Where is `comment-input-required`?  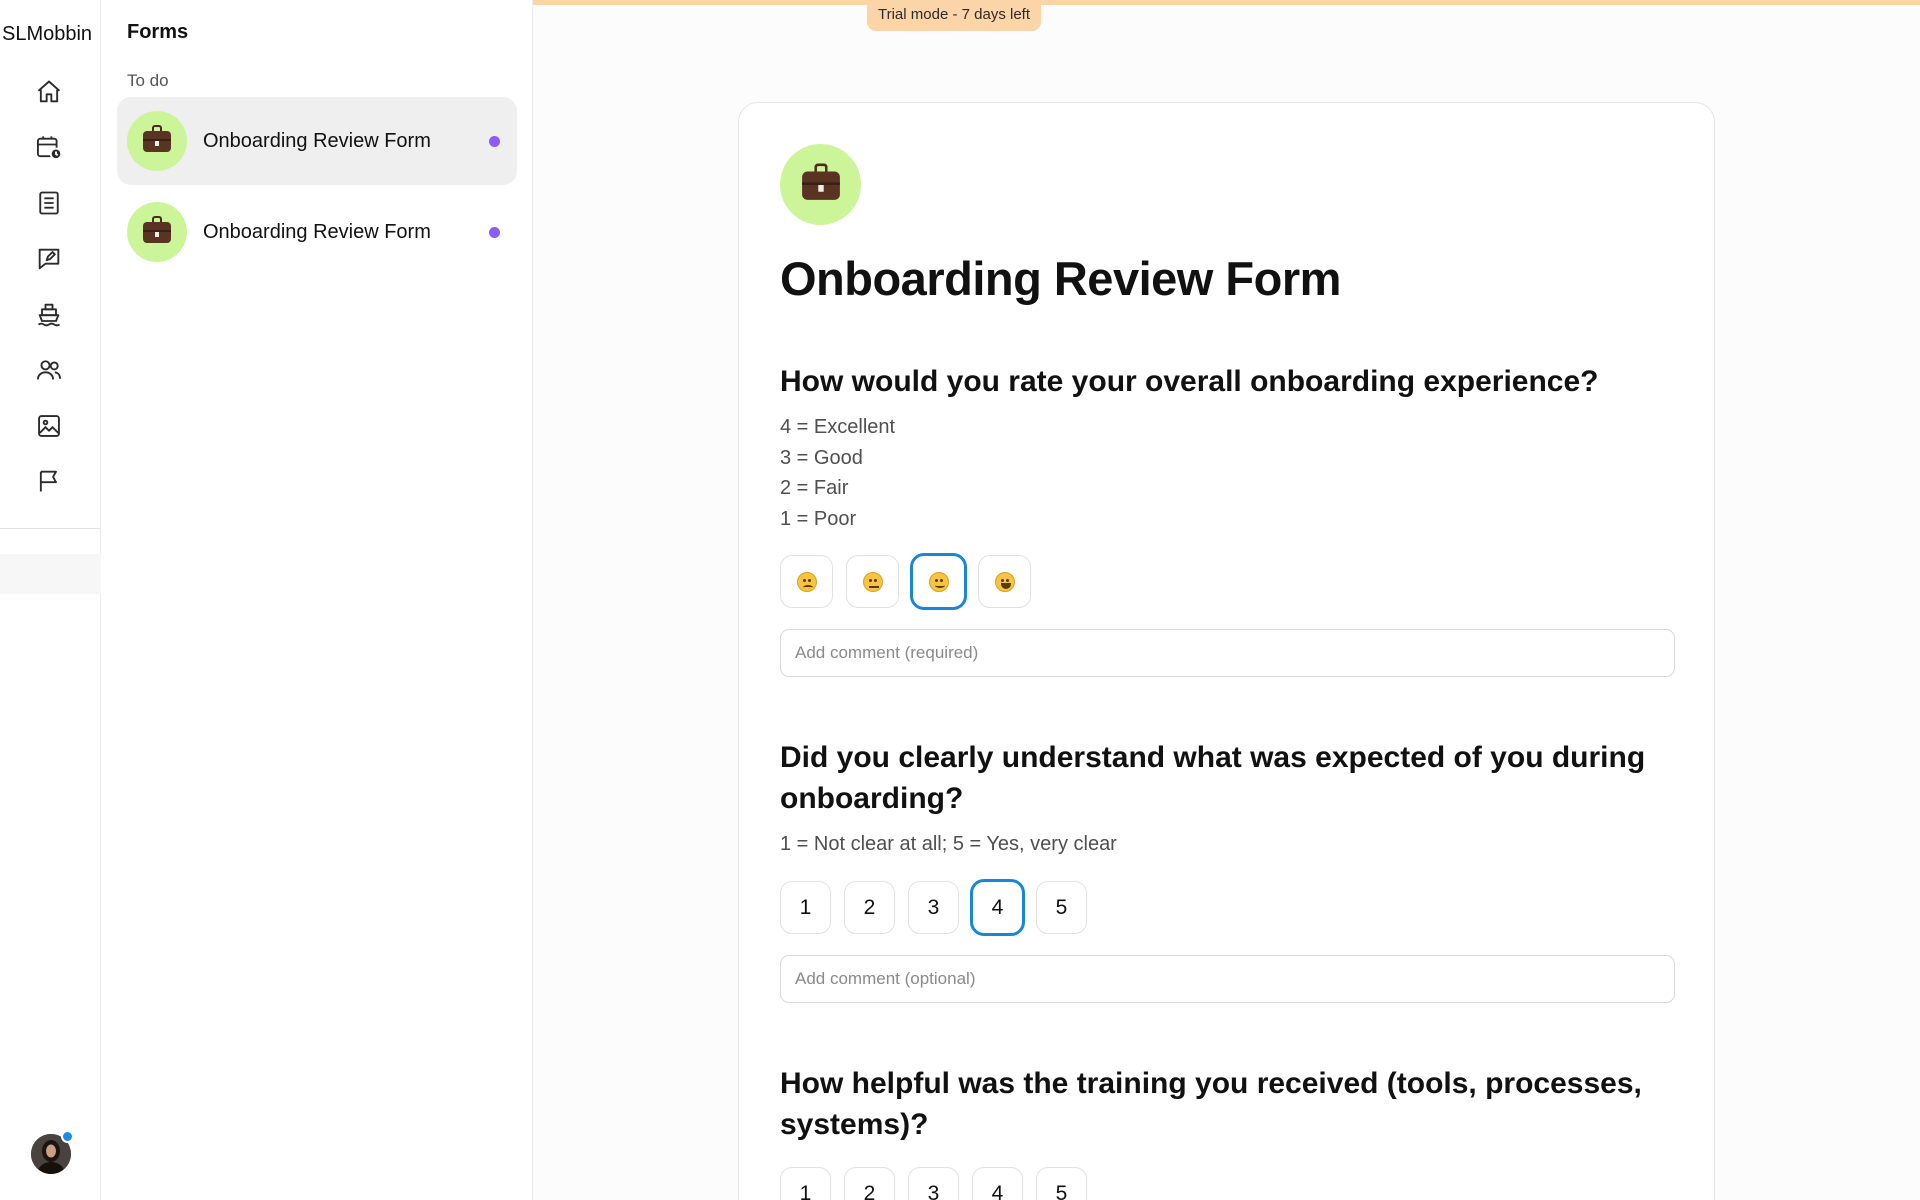
comment-input-required is located at coordinates (1227, 653).